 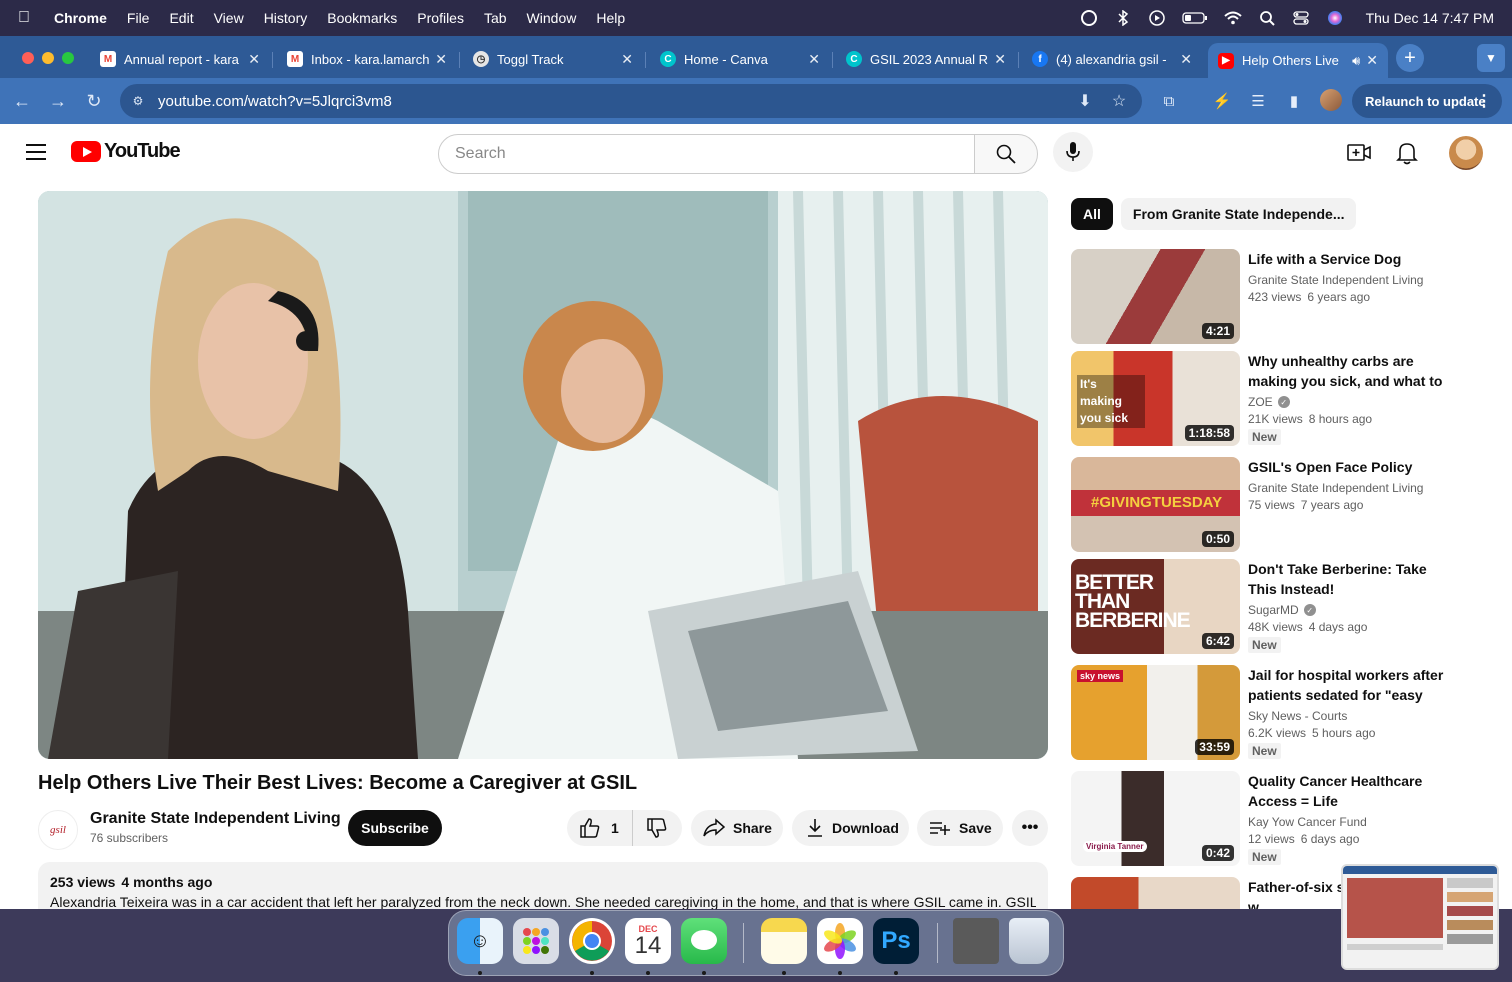 I want to click on menu-window: Window, so click(x=552, y=18).